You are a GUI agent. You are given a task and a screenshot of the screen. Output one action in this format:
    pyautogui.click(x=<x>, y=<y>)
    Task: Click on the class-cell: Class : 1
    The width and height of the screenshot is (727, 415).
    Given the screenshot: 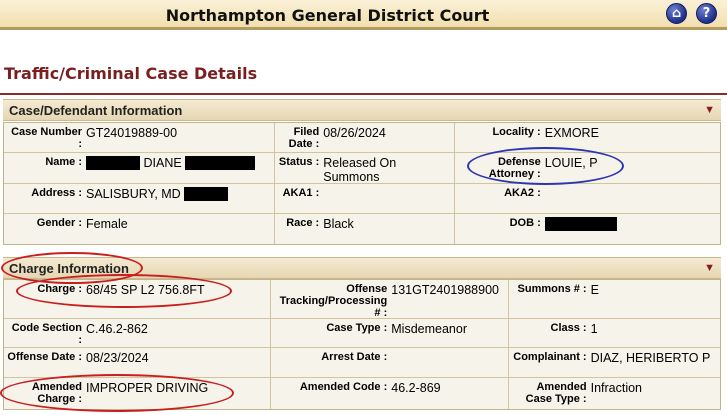 What is the action you would take?
    pyautogui.click(x=614, y=333)
    